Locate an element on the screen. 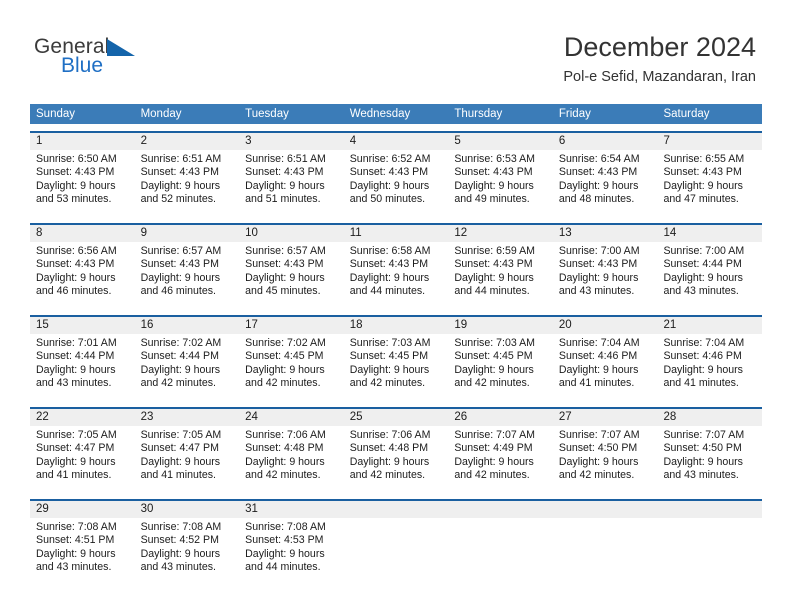 The height and width of the screenshot is (612, 792). day-number: 7 is located at coordinates (710, 141).